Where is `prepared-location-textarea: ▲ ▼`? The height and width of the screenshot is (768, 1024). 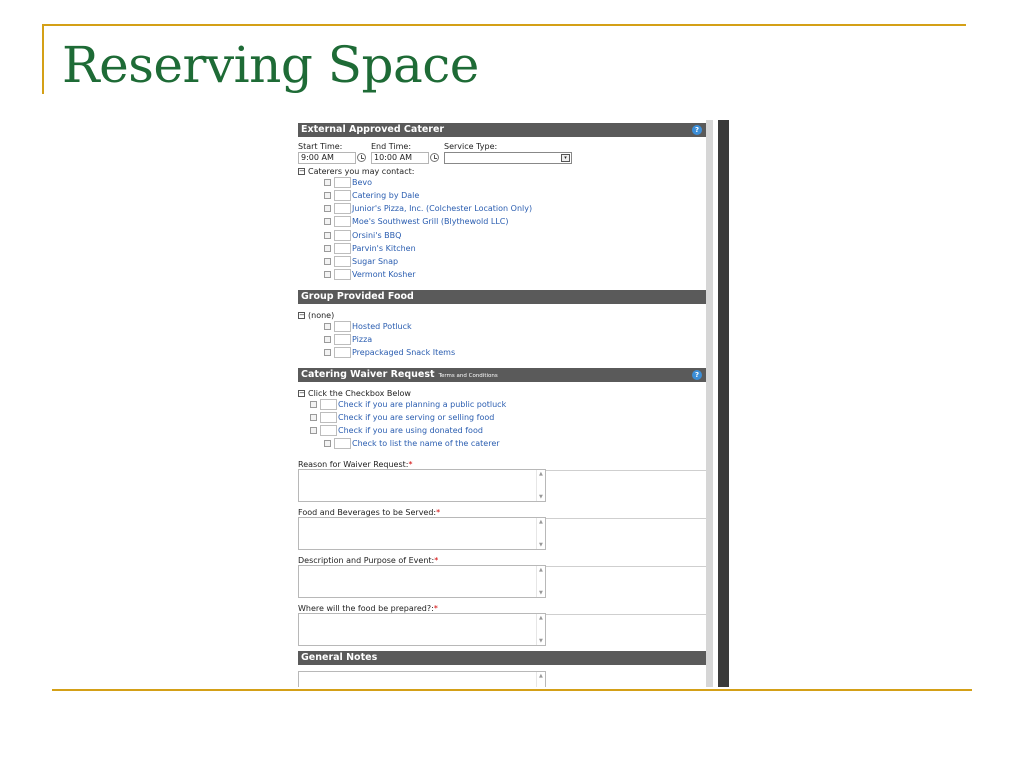 prepared-location-textarea: ▲ ▼ is located at coordinates (422, 629).